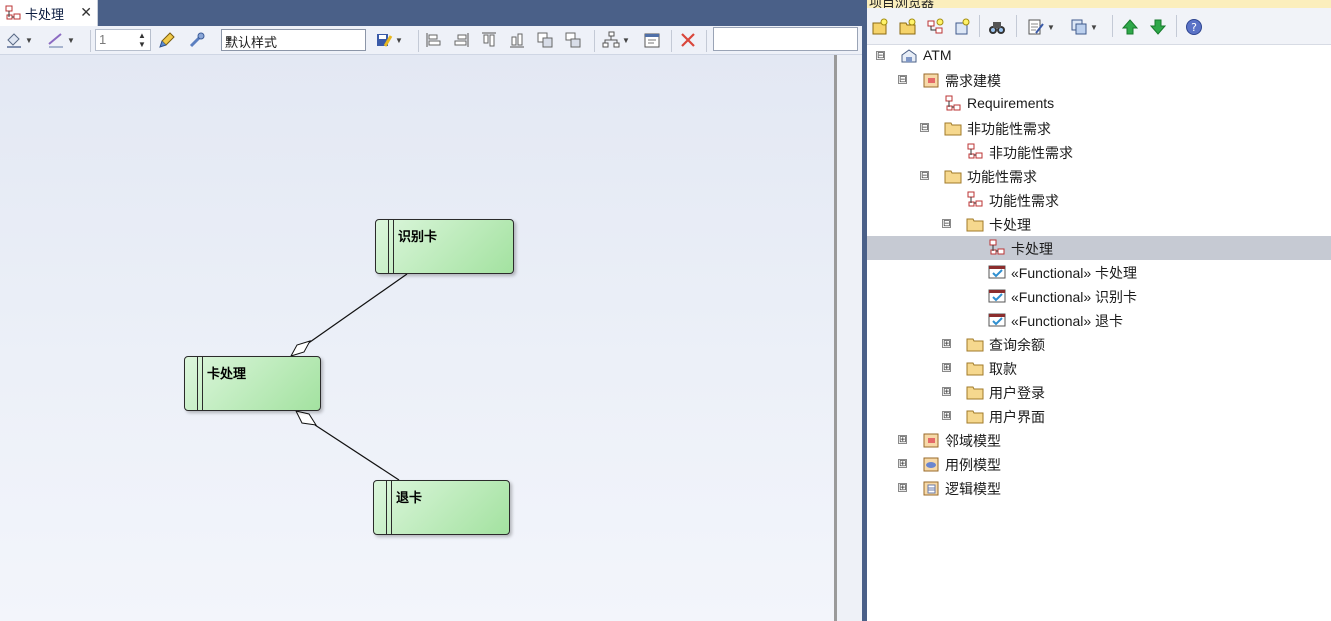  I want to click on properties-button: ▼, so click(1041, 27).